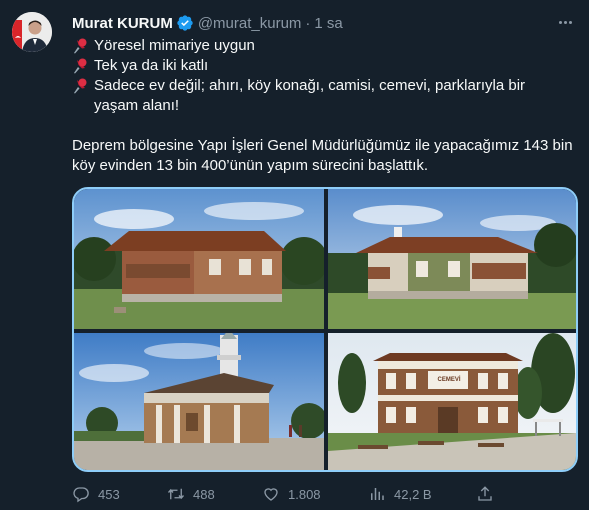 The width and height of the screenshot is (589, 510). I want to click on like-icon, so click(271, 494).